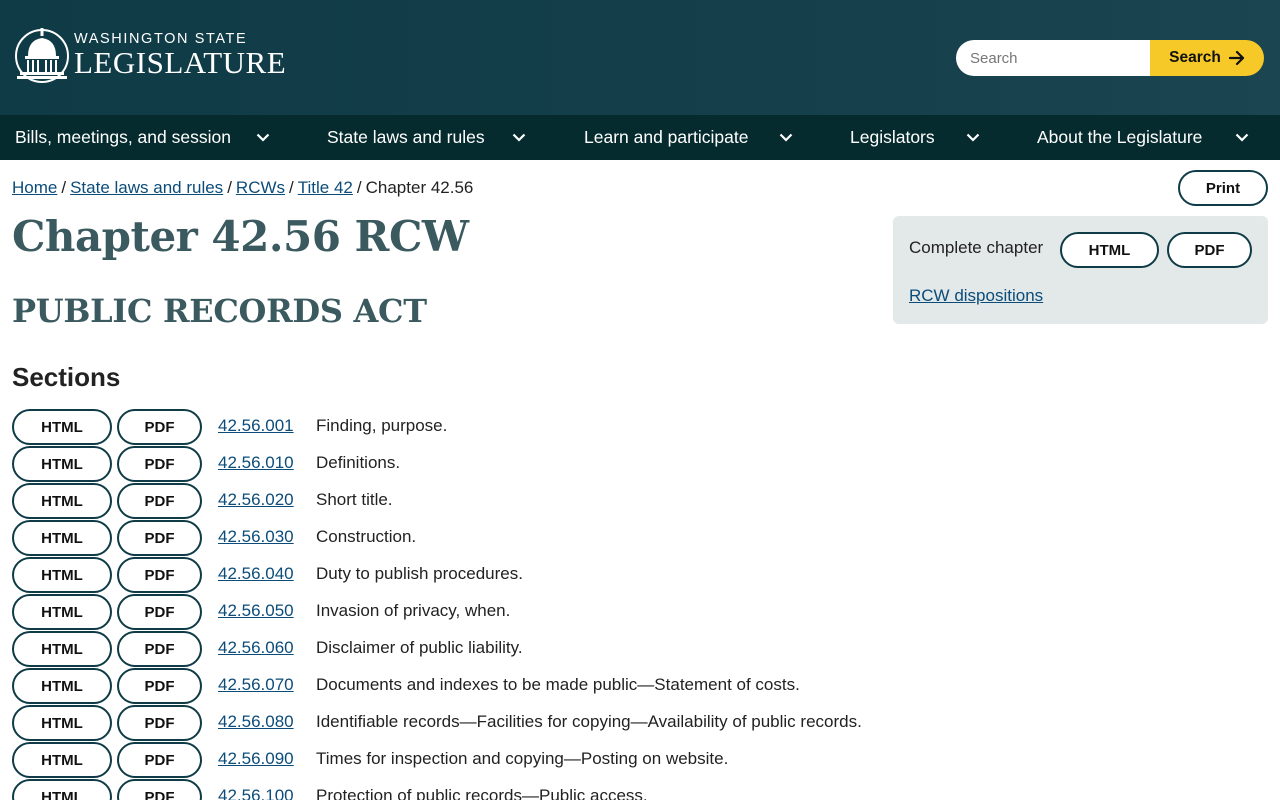 The height and width of the screenshot is (800, 1280). Describe the element at coordinates (1109, 250) in the screenshot. I see `chapter-html-button: HTML` at that location.